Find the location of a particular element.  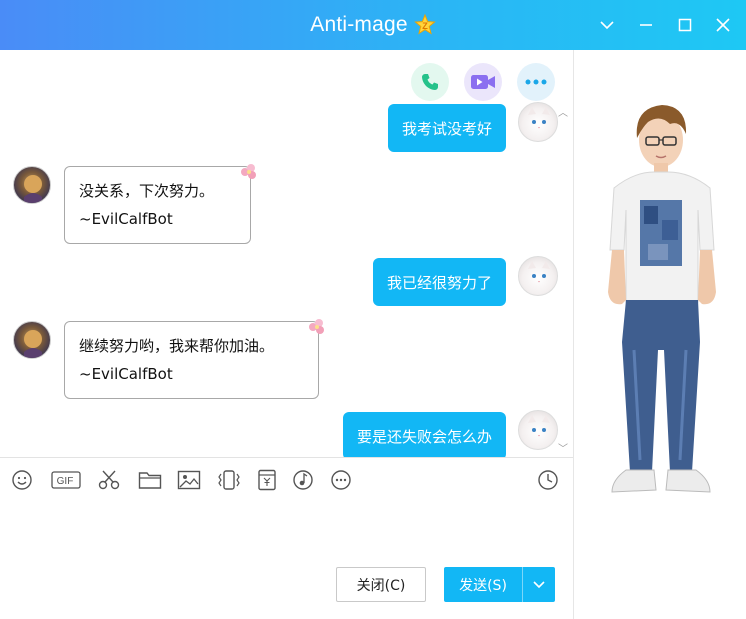

title-bar: Anti-mage Z is located at coordinates (373, 25).